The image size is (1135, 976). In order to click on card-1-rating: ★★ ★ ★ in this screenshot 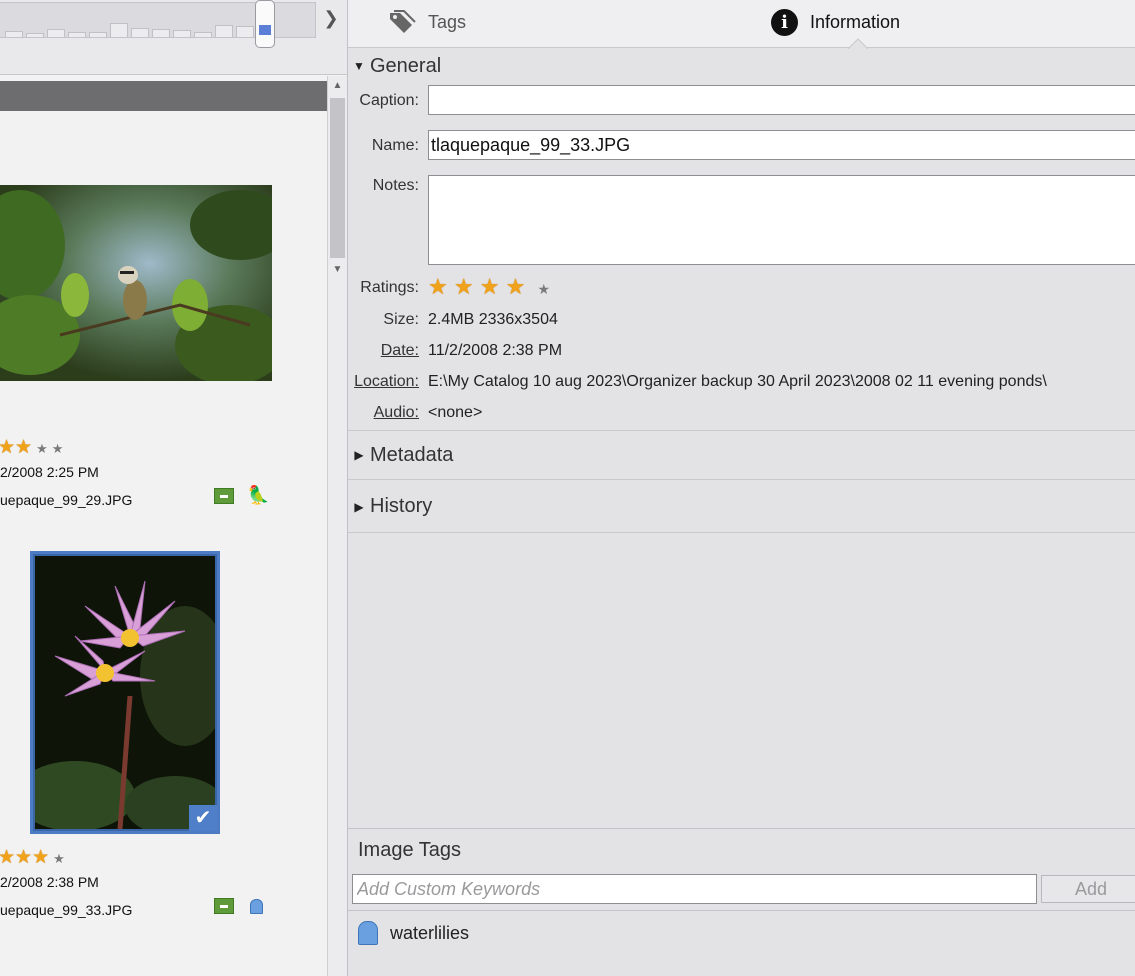, I will do `click(31, 447)`.